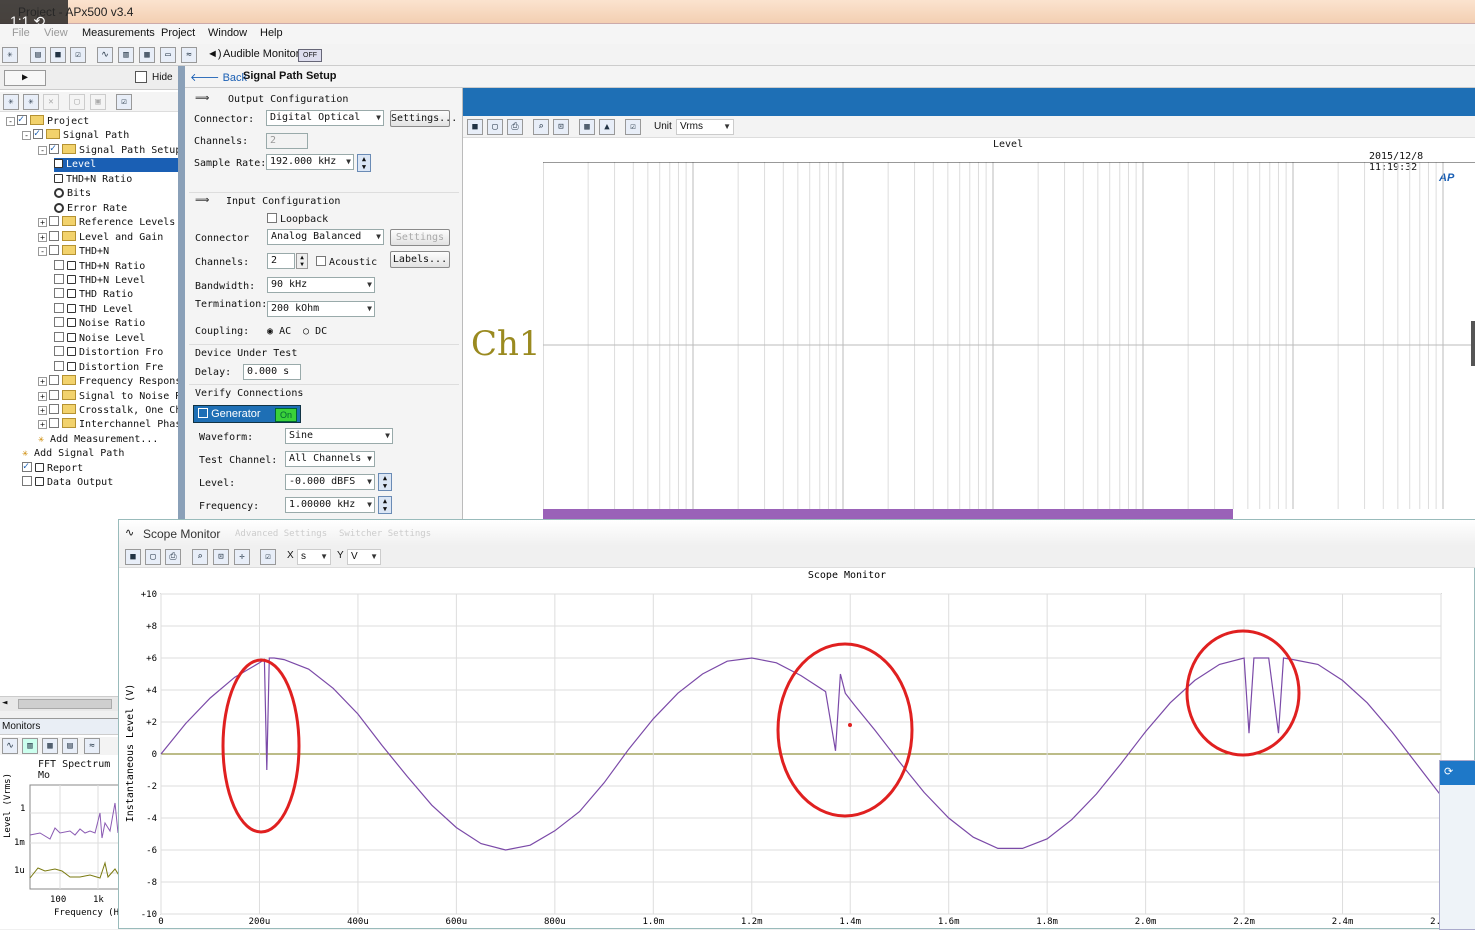 This screenshot has height=930, width=1475. I want to click on test-channel-select: All Channels, so click(330, 459).